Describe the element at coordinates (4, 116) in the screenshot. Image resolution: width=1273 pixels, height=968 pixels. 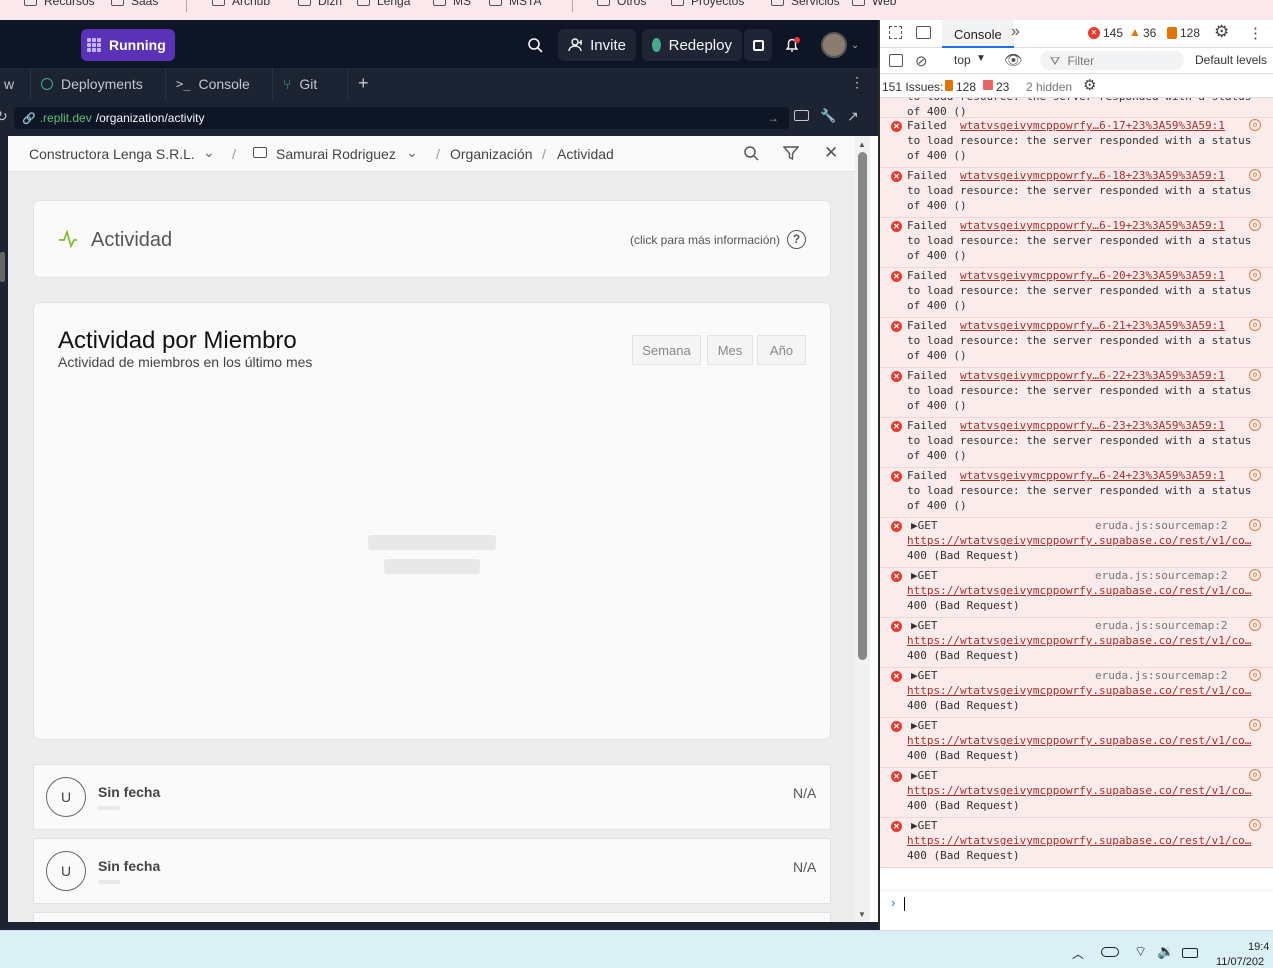
I see `refresh-icon: ↻` at that location.